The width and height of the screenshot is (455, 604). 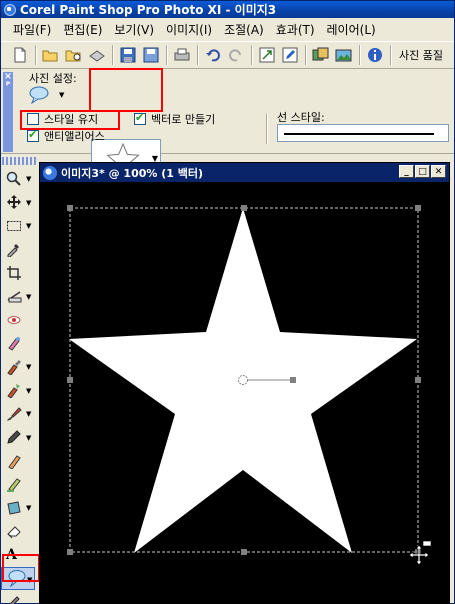 I want to click on redo-button, so click(x=236, y=55).